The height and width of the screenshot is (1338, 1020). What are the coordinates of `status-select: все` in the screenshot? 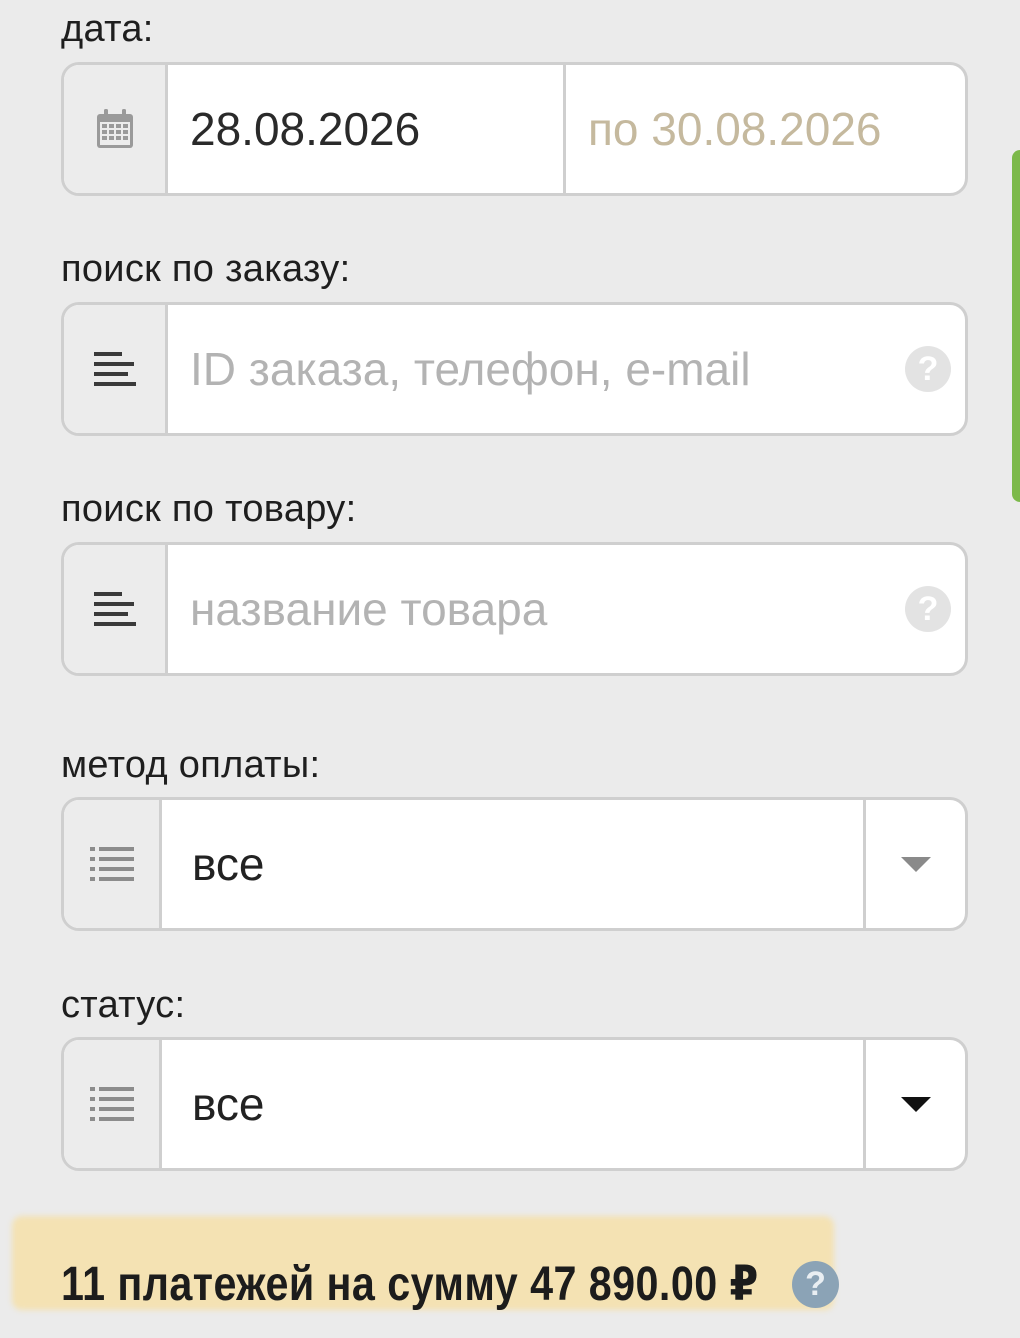 It's located at (514, 1104).